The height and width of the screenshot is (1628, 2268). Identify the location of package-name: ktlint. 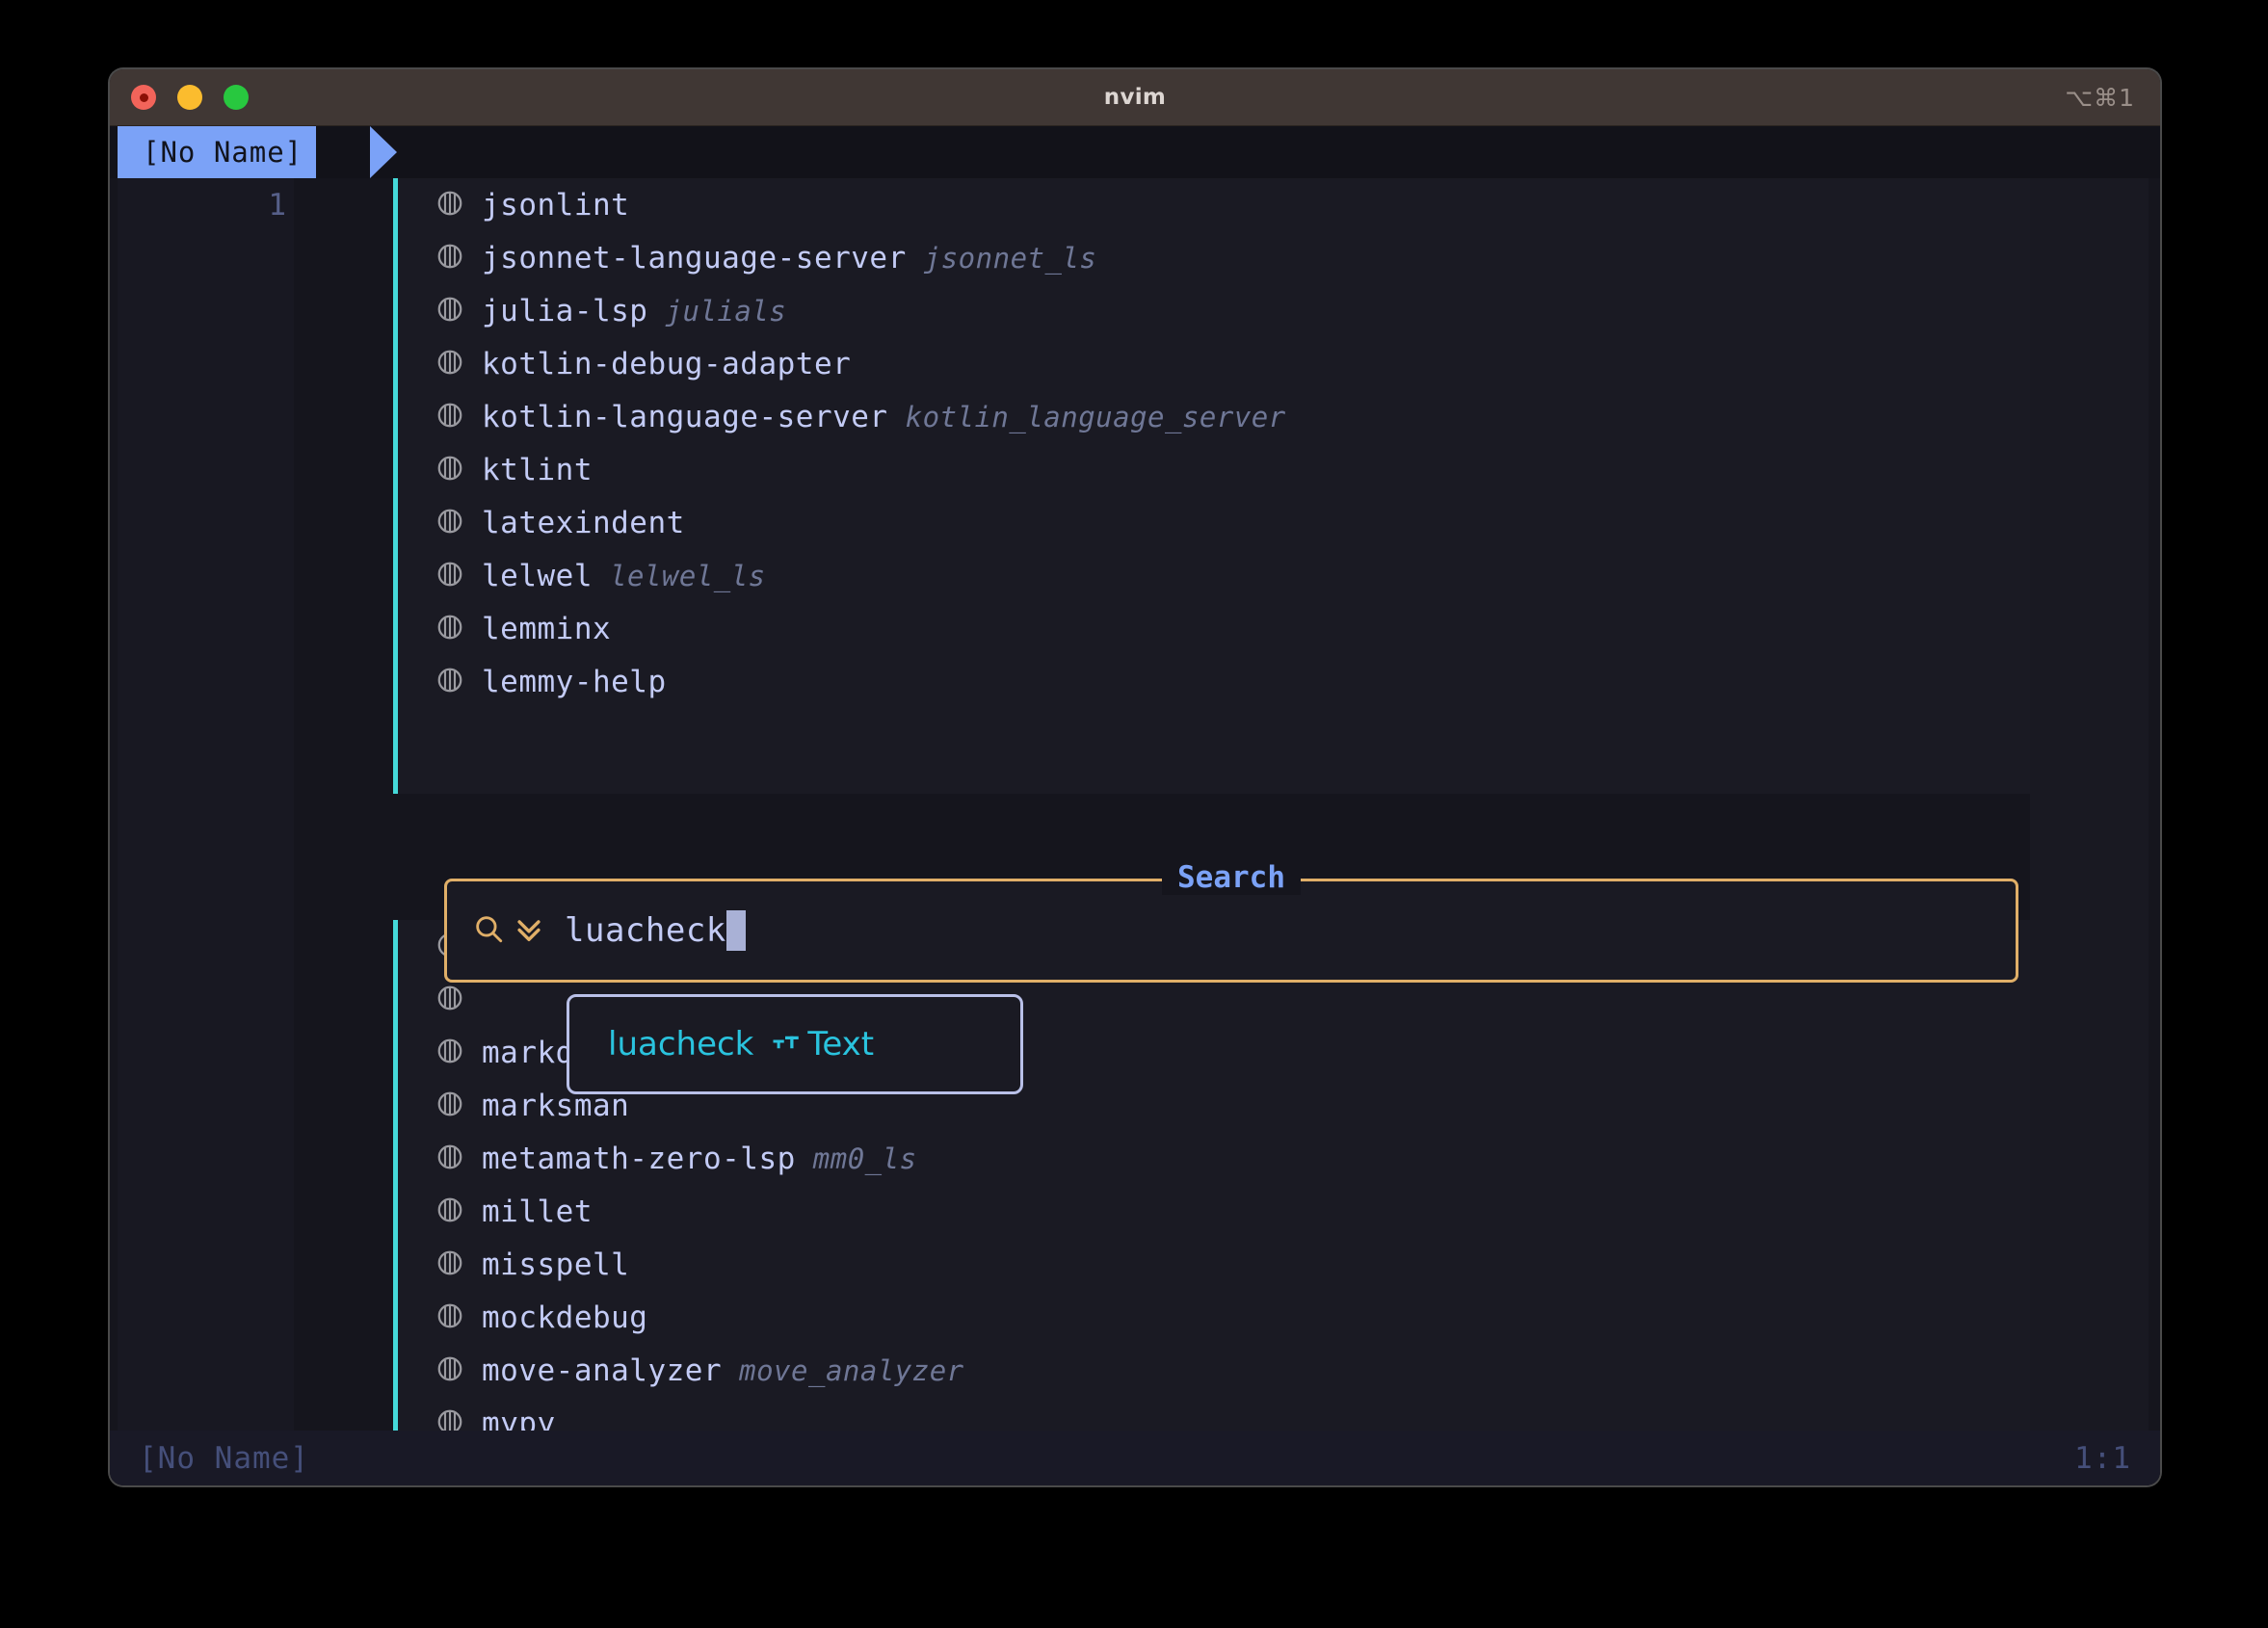
(537, 469).